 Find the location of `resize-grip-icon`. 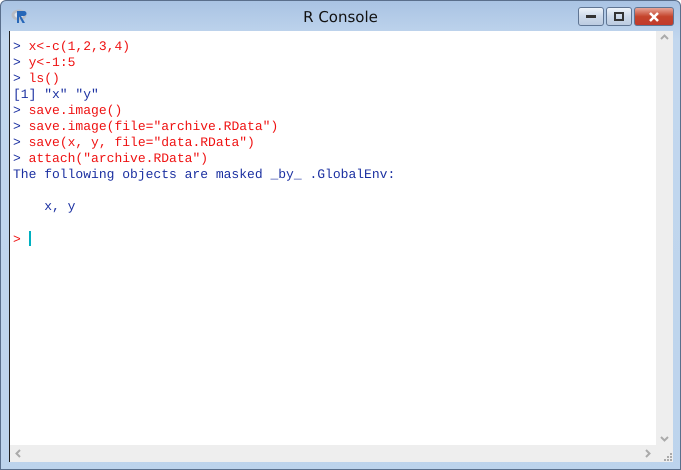

resize-grip-icon is located at coordinates (668, 457).